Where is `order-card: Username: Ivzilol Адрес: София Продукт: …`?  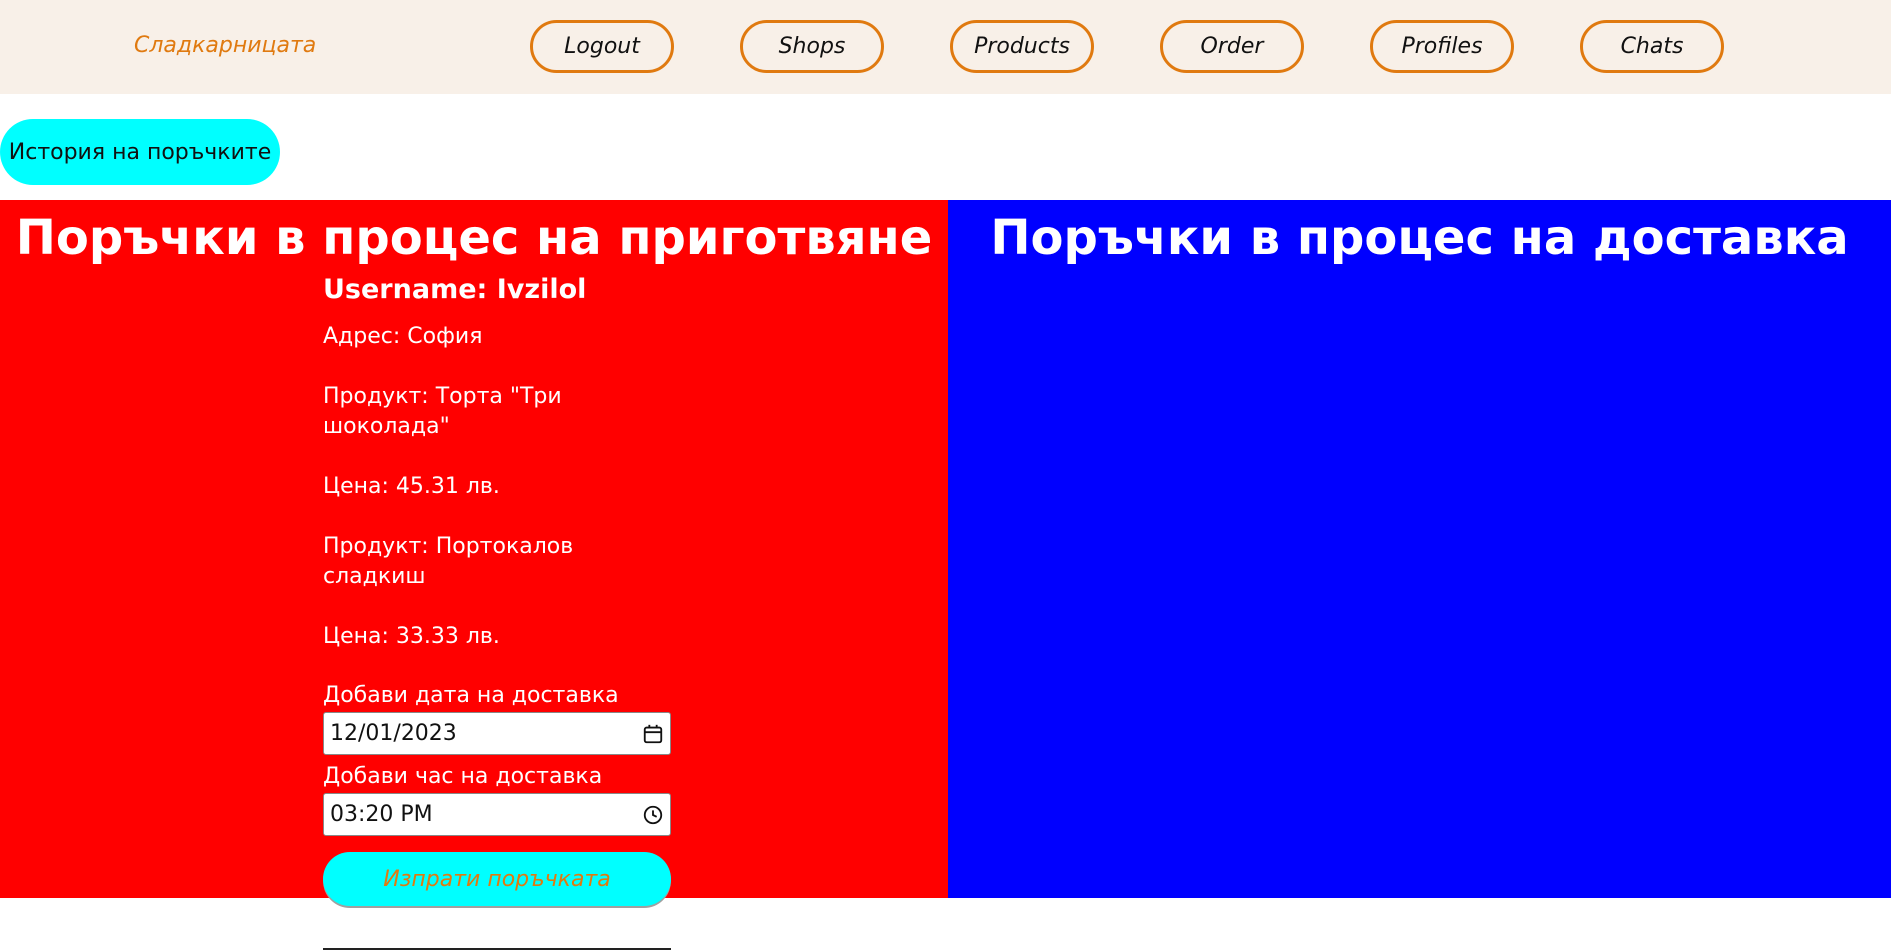 order-card: Username: Ivzilol Адрес: София Продукт: … is located at coordinates (497, 611).